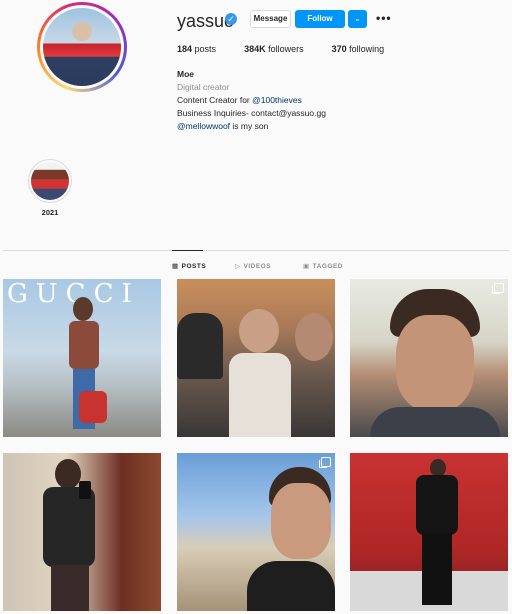 The image size is (512, 614). I want to click on profile-avatar, so click(82, 47).